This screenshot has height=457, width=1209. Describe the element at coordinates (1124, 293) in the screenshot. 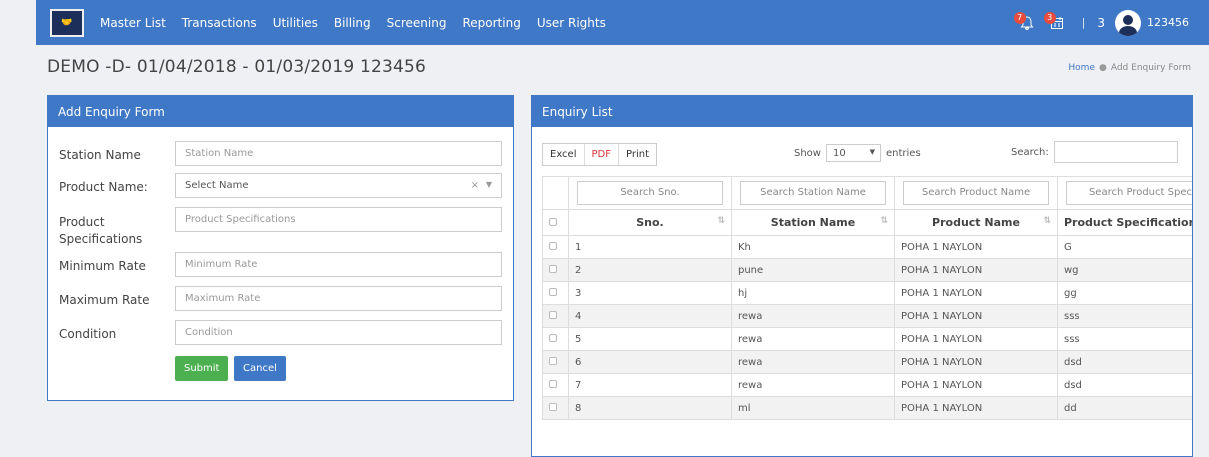

I see `spec-cell: gg` at that location.